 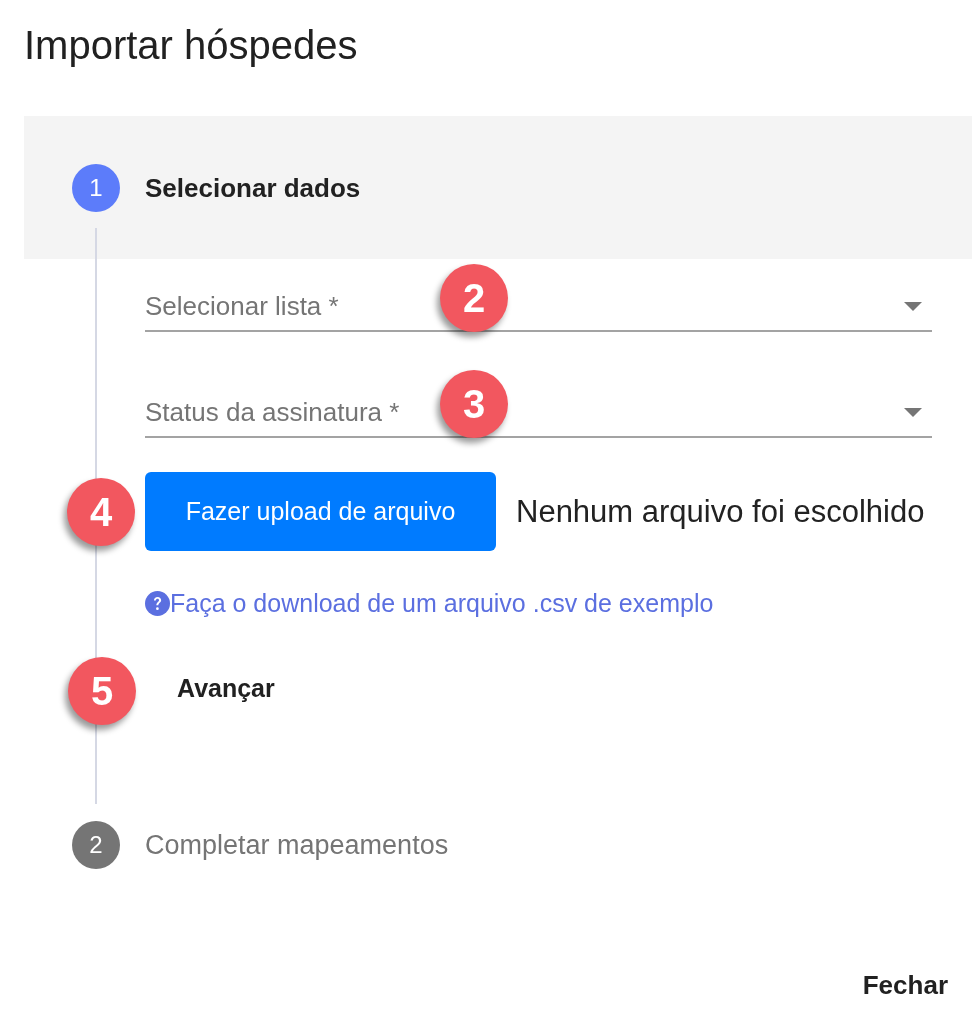 What do you see at coordinates (191, 45) in the screenshot?
I see `dialog-title: Importar hóspedes` at bounding box center [191, 45].